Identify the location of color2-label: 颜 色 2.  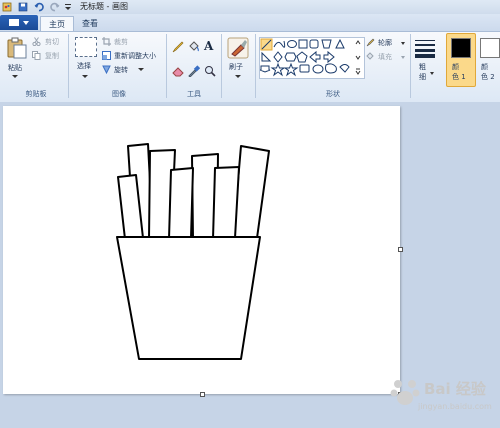
(488, 72).